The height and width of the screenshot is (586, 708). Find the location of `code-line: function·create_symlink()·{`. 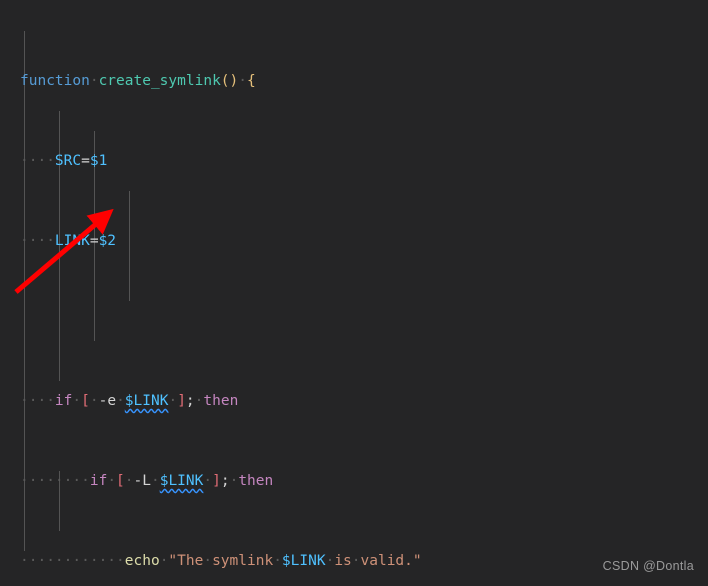

code-line: function·create_symlink()·{ is located at coordinates (138, 81).